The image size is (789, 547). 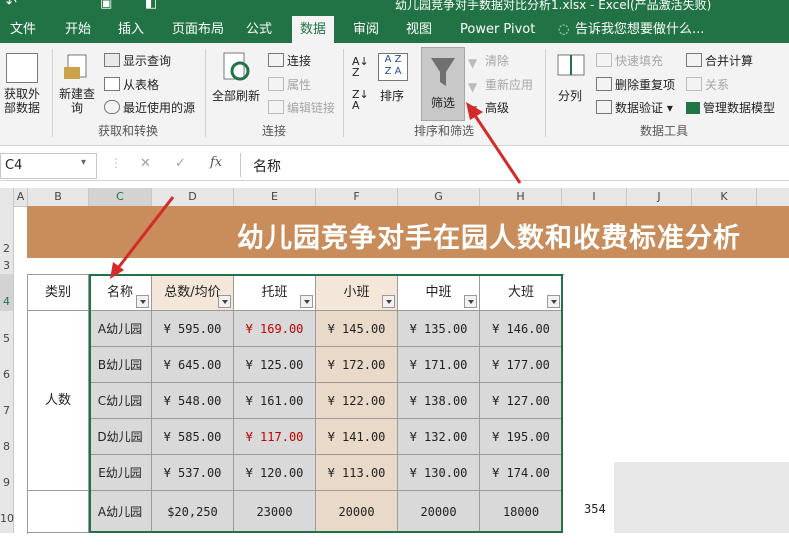 I want to click on arrow-to-name-header, so click(x=145, y=232).